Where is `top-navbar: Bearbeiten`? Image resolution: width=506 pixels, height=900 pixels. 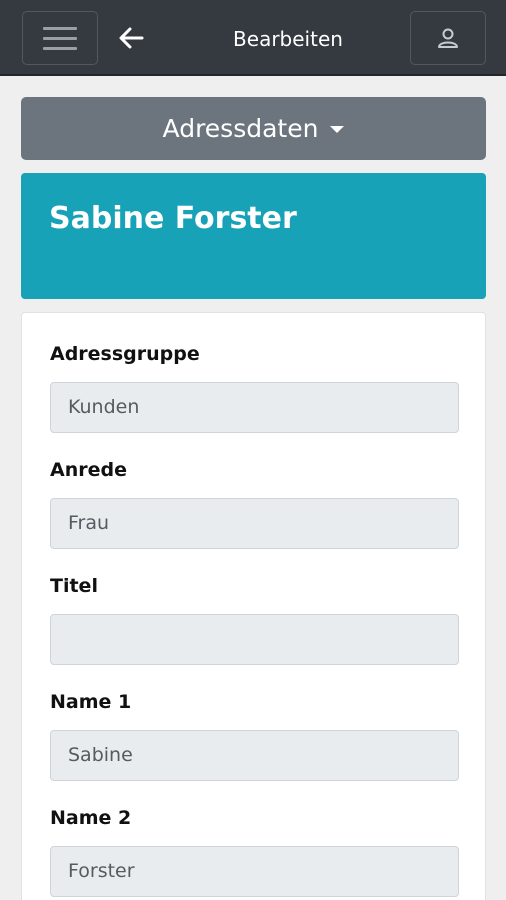 top-navbar: Bearbeiten is located at coordinates (253, 38).